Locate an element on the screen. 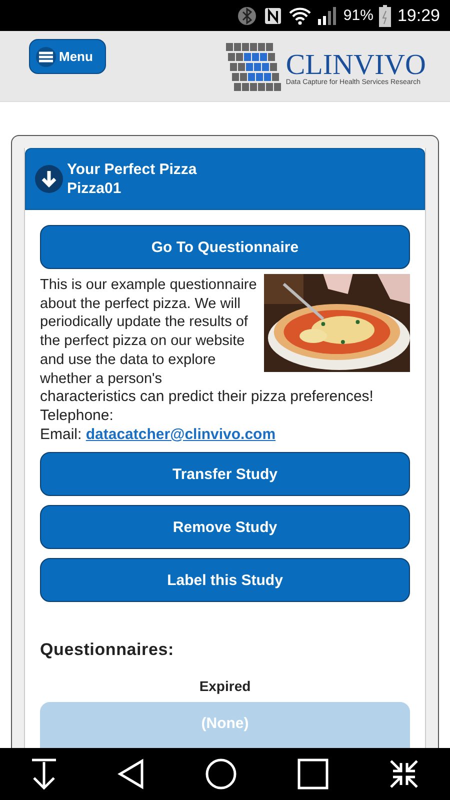  nfc-icon is located at coordinates (273, 16).